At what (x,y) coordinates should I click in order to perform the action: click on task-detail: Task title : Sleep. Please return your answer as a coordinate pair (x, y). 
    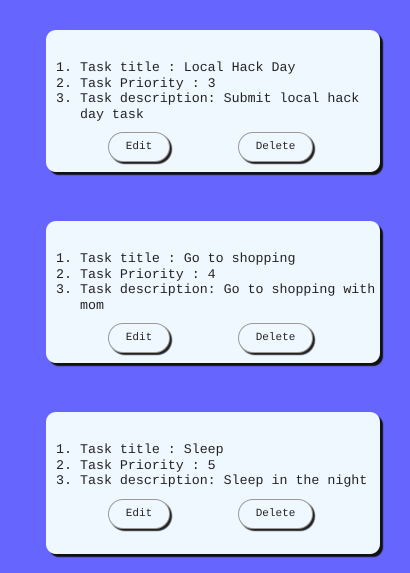
    Looking at the image, I should click on (152, 450).